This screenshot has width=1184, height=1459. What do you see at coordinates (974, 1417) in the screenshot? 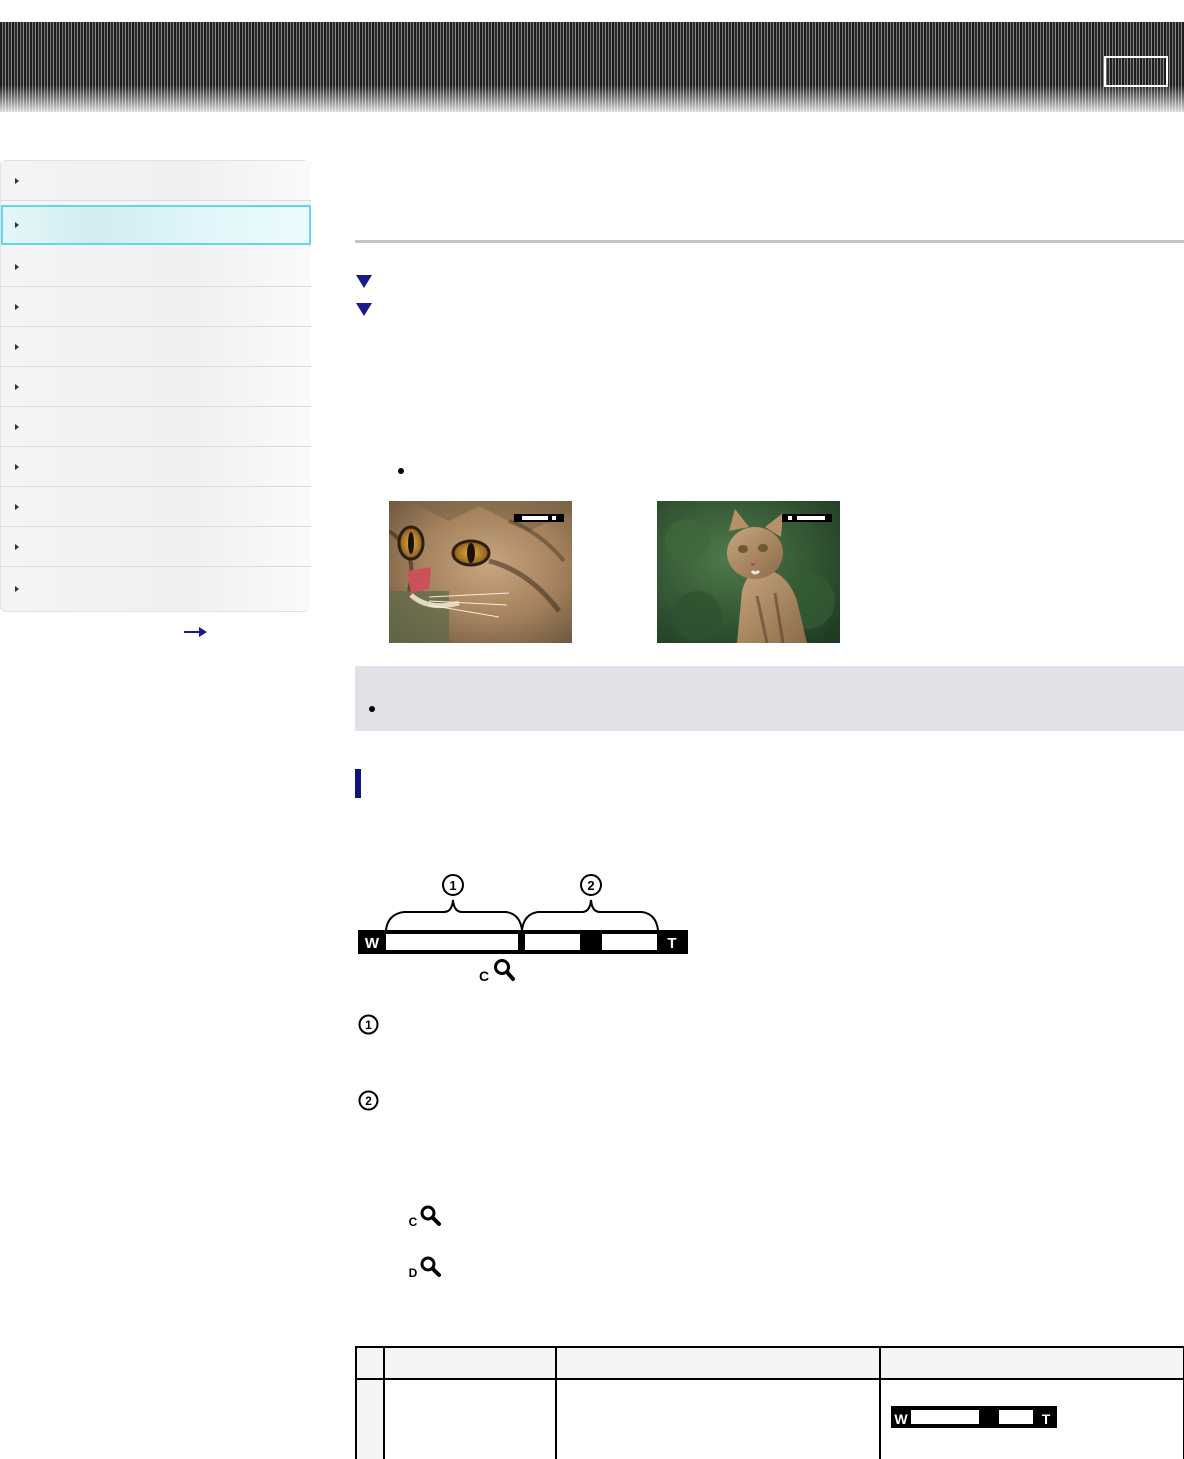
I see `zoom-indicator-bar: W T` at bounding box center [974, 1417].